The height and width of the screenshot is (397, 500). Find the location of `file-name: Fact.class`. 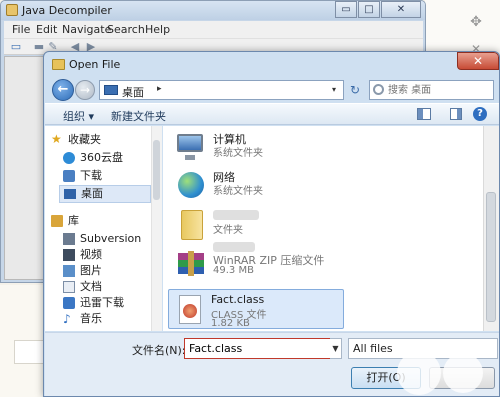

file-name: Fact.class is located at coordinates (238, 299).